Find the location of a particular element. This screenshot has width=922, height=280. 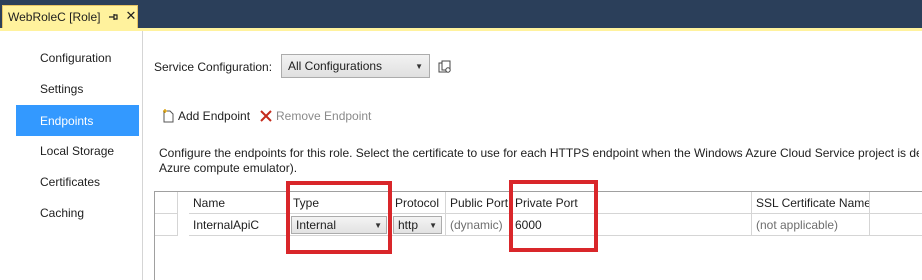

row-header-corner is located at coordinates (166, 203).